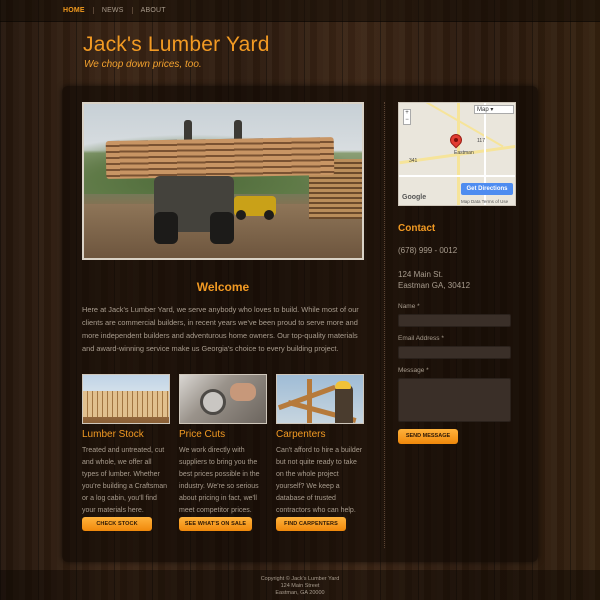 The width and height of the screenshot is (600, 600). Describe the element at coordinates (311, 524) in the screenshot. I see `find-carpenters-button: FIND CARPENTERS` at that location.